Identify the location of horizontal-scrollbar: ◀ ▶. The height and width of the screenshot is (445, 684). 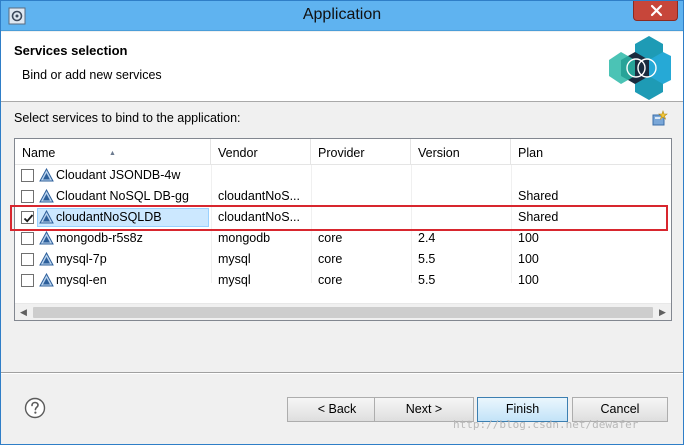
(343, 311).